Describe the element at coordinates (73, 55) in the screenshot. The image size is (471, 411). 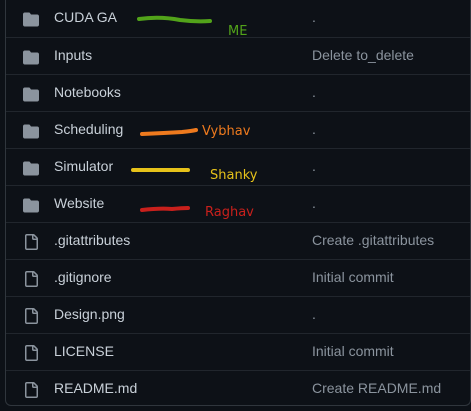
I see `file-name-link: Inputs` at that location.